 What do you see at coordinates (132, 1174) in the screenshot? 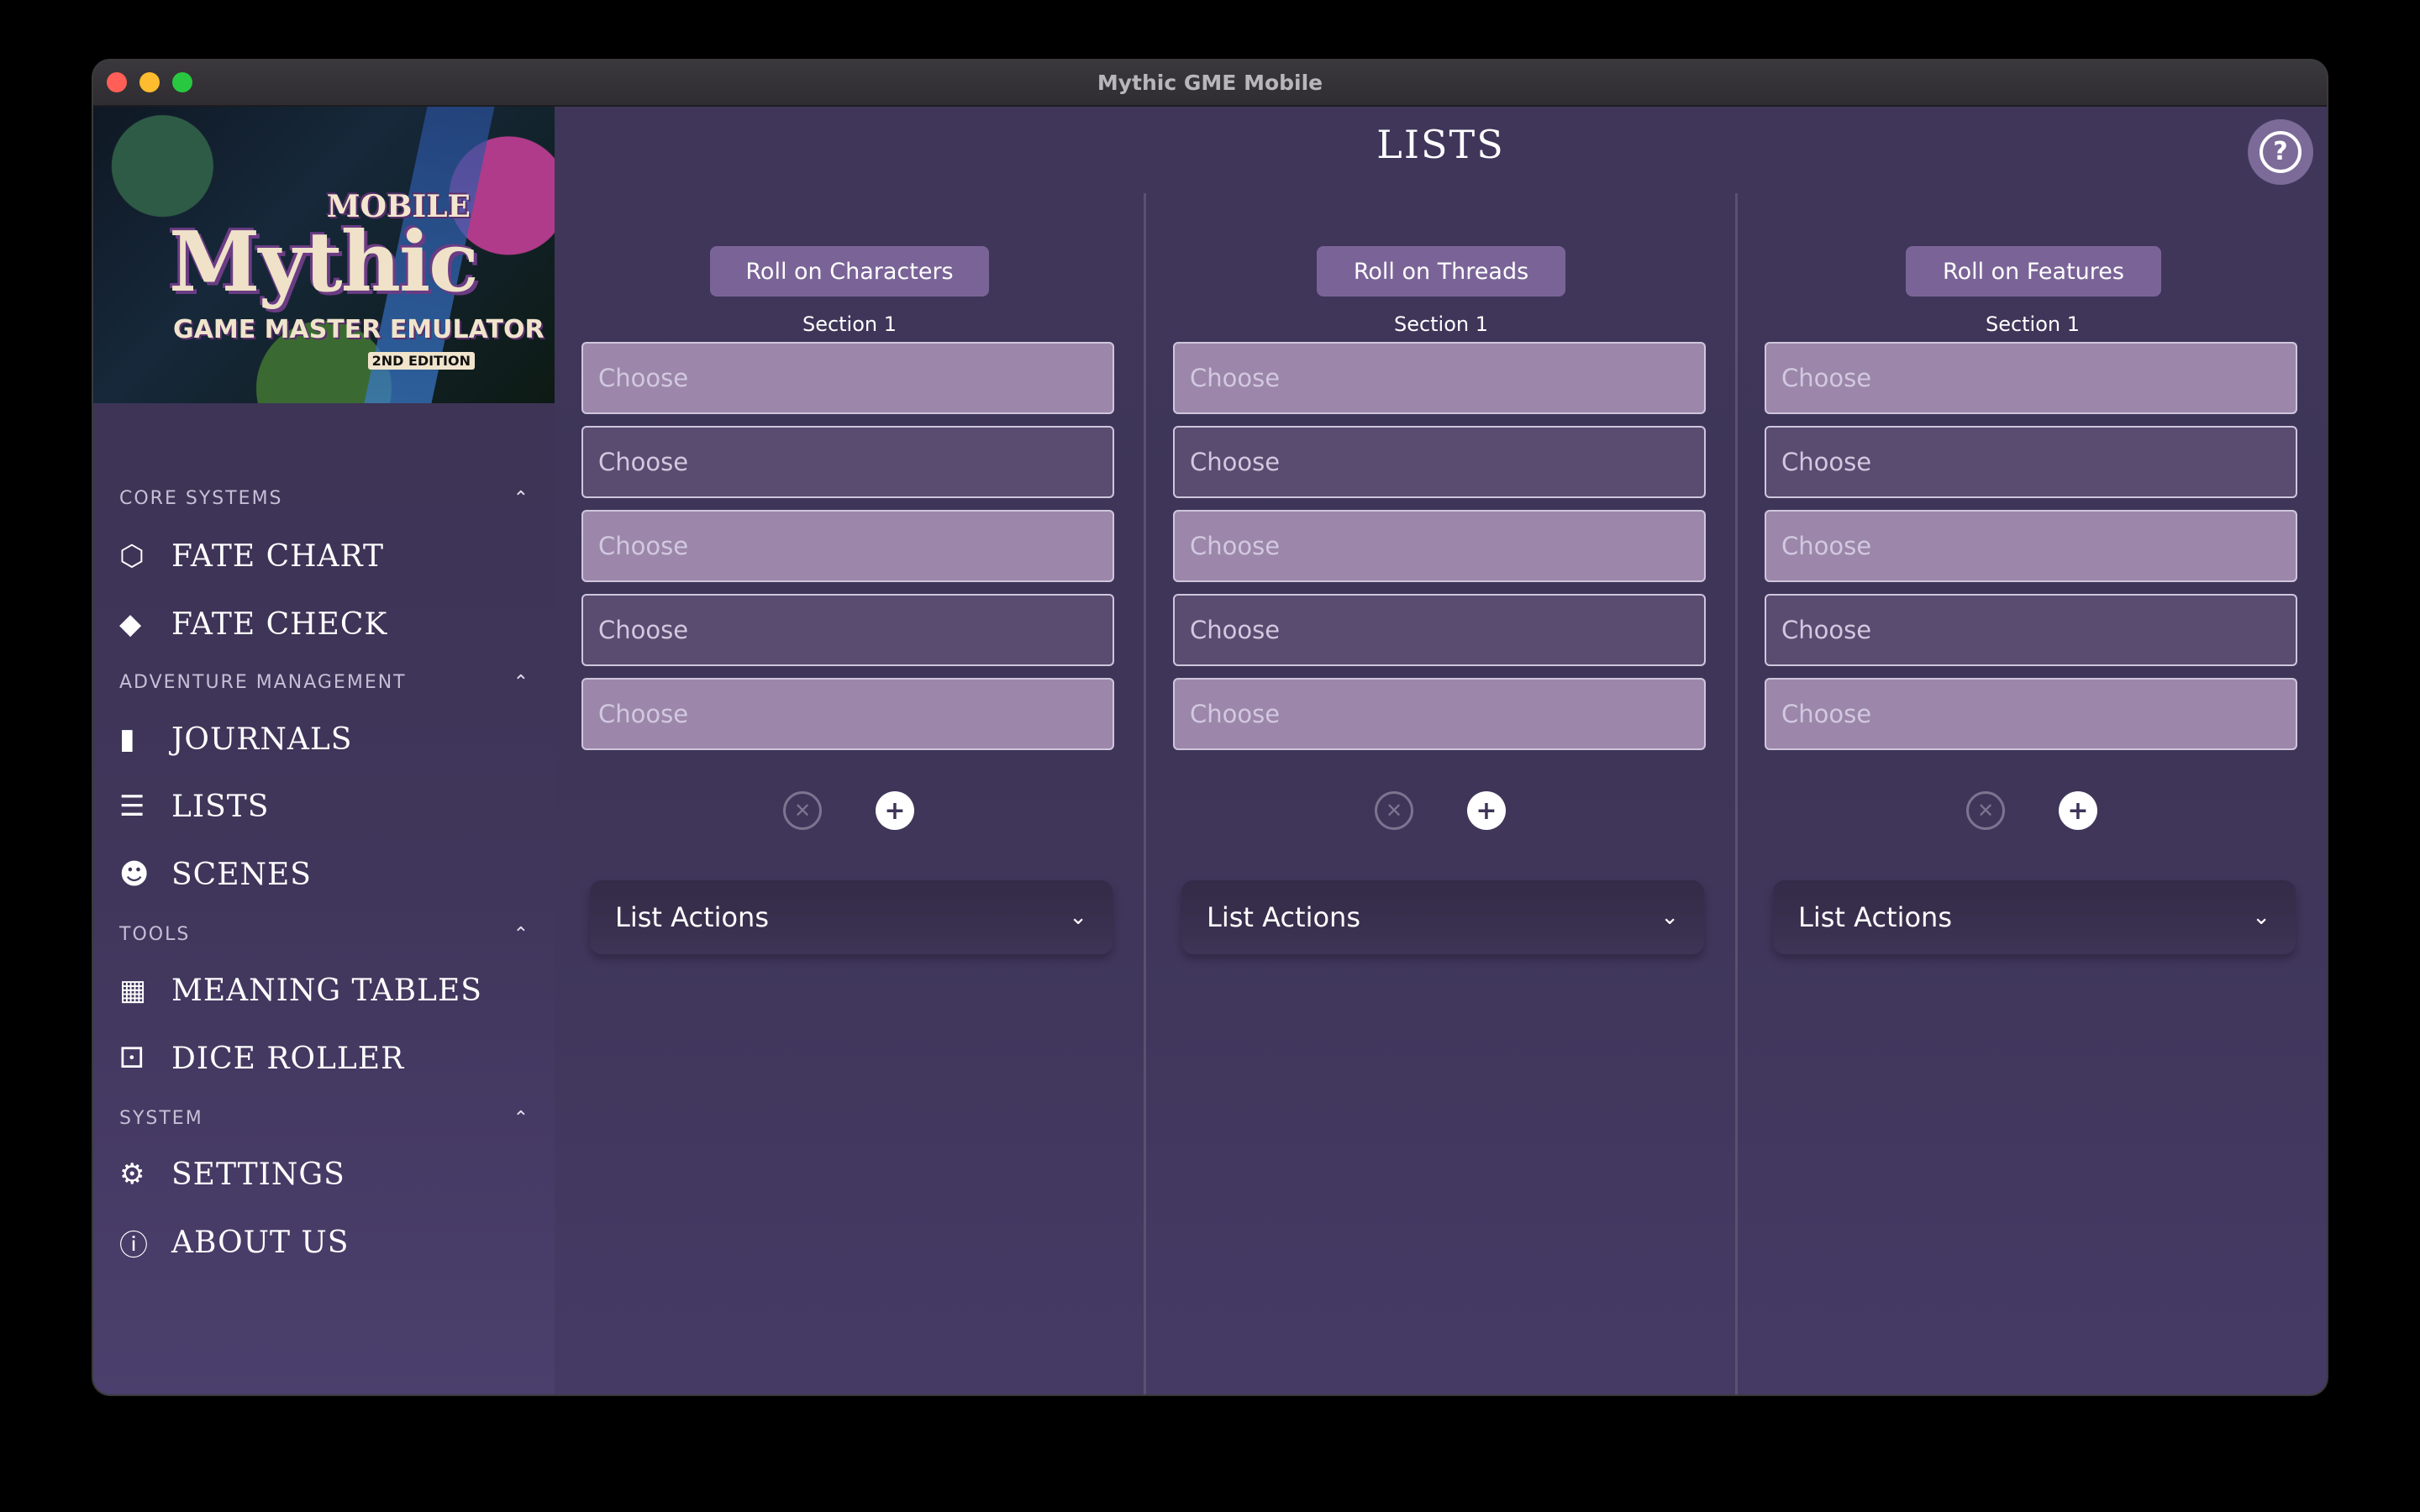
I see `gear-icon: ⚙` at bounding box center [132, 1174].